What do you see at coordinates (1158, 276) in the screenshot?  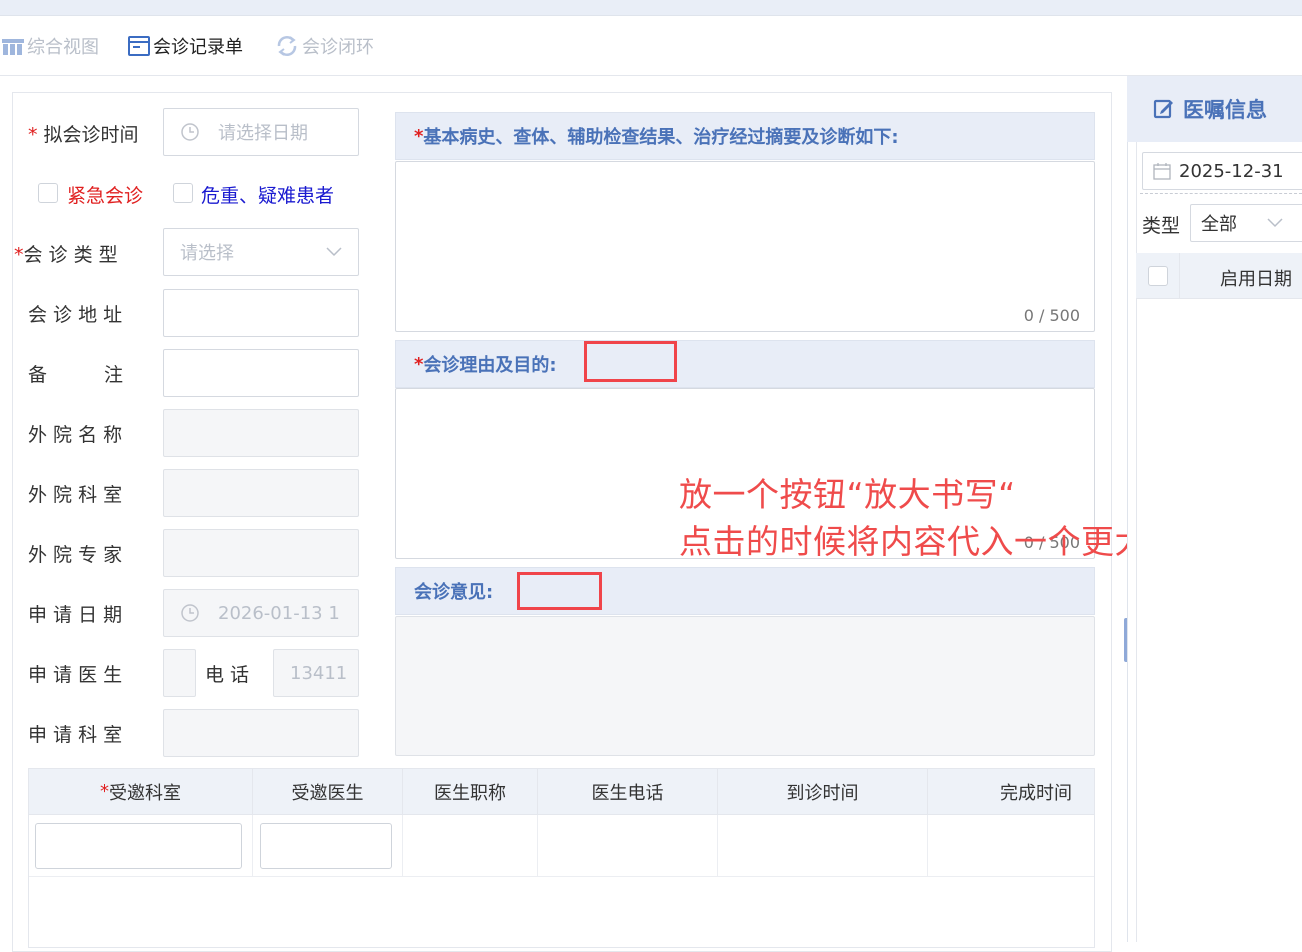 I see `select-all-checkbox` at bounding box center [1158, 276].